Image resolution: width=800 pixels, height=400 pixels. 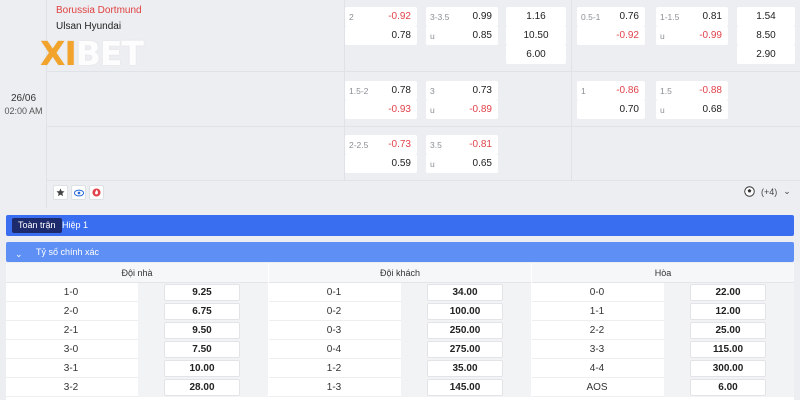 I want to click on correct-score-header: ⌄ Tỷ số chính xác, so click(x=400, y=252).